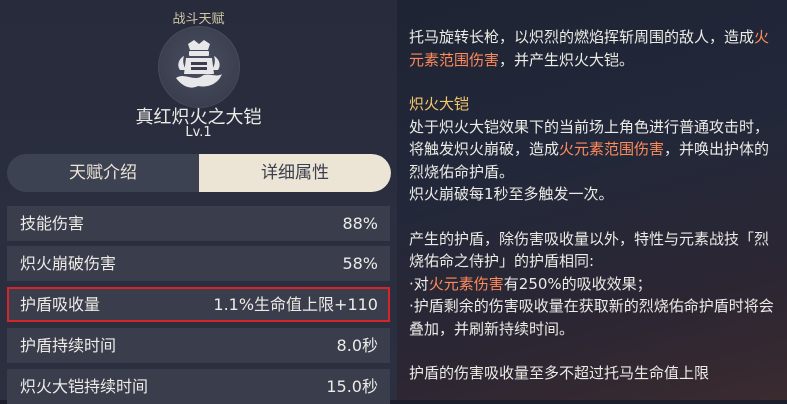  Describe the element at coordinates (559, 373) in the screenshot. I see `description-paragraph: 护盾的伤害吸收量至多不超过托马生命值上限` at that location.